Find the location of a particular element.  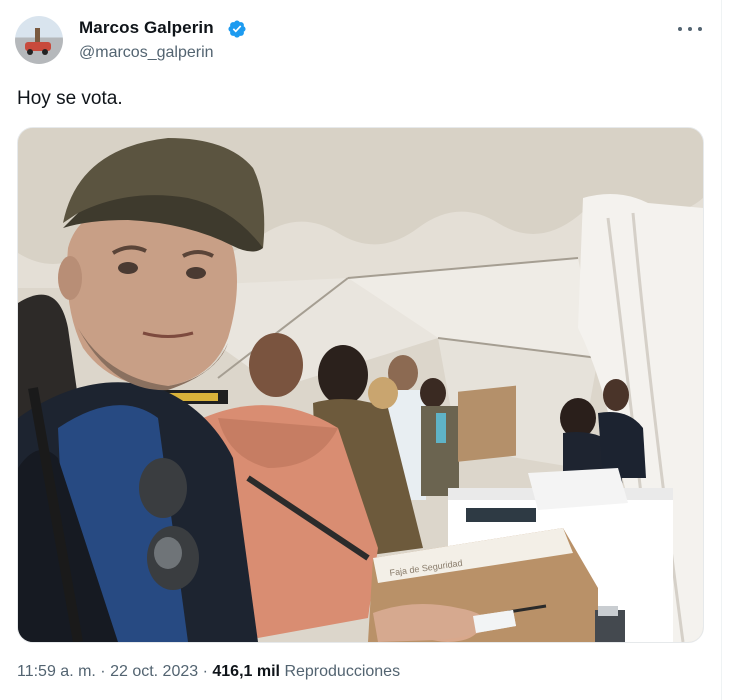

tweet-time: 11:59 a. m. is located at coordinates (56, 671).